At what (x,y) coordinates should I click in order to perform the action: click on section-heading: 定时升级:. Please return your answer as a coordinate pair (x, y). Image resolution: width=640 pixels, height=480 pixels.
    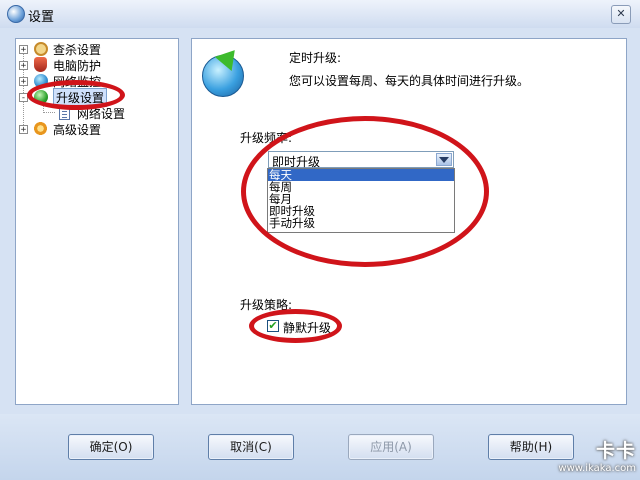
    Looking at the image, I should click on (315, 58).